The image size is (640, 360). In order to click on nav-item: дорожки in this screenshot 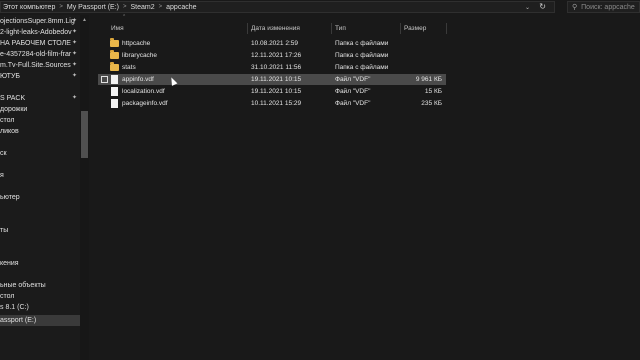, I will do `click(40, 109)`.